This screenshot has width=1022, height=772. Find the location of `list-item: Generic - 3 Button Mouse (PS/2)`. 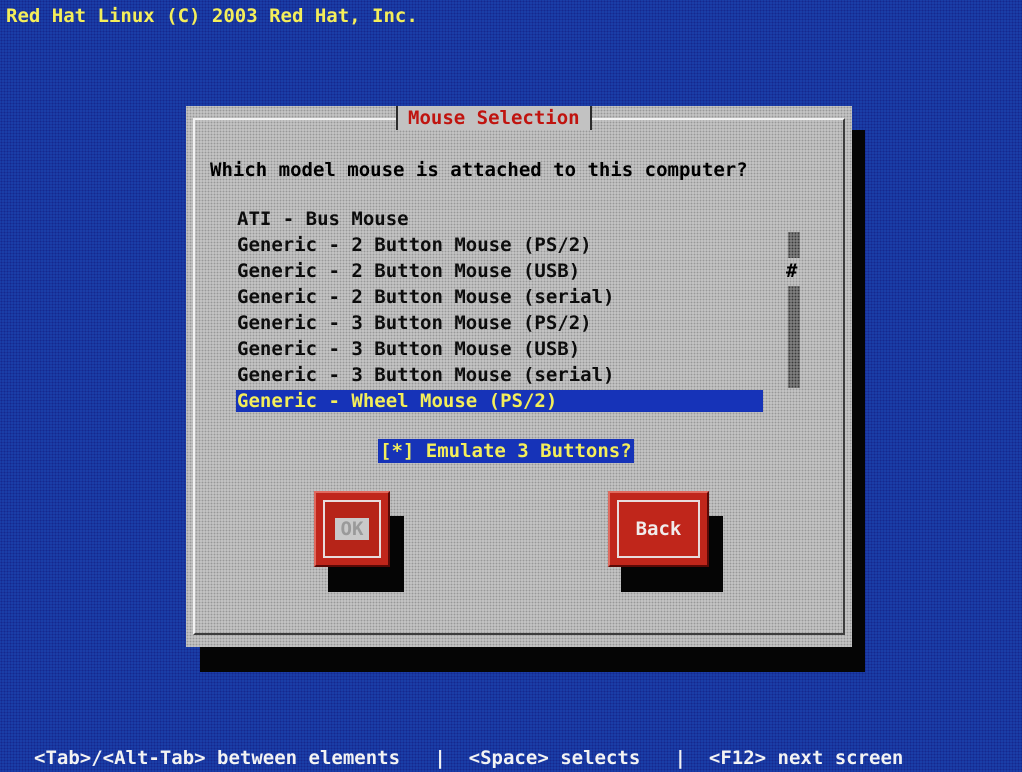

list-item: Generic - 3 Button Mouse (PS/2) is located at coordinates (414, 323).